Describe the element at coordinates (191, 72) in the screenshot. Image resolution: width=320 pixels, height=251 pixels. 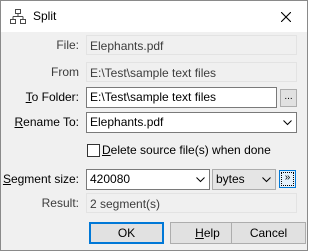
I see `from-value: E:\Test\sample text files` at that location.